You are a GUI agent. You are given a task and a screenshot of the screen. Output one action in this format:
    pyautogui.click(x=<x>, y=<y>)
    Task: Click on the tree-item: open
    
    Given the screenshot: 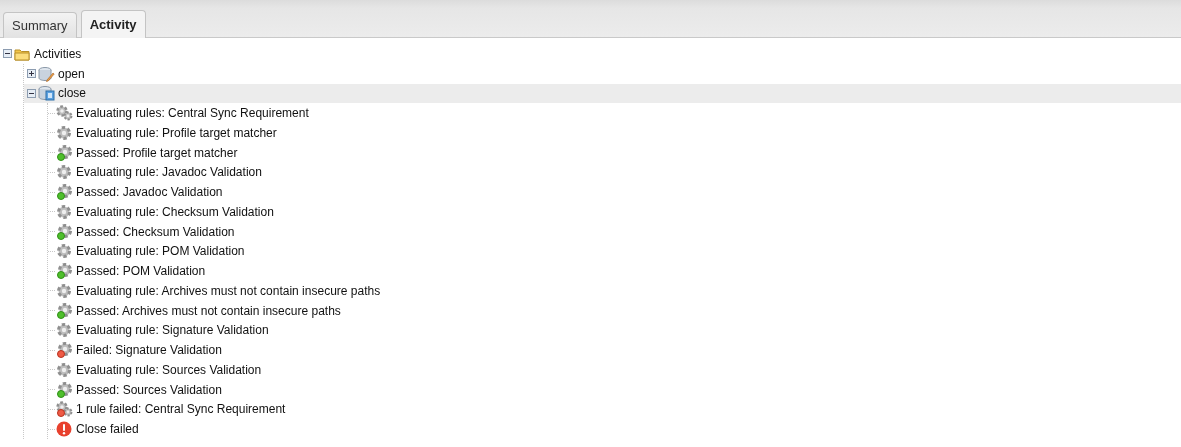 What is the action you would take?
    pyautogui.click(x=71, y=73)
    